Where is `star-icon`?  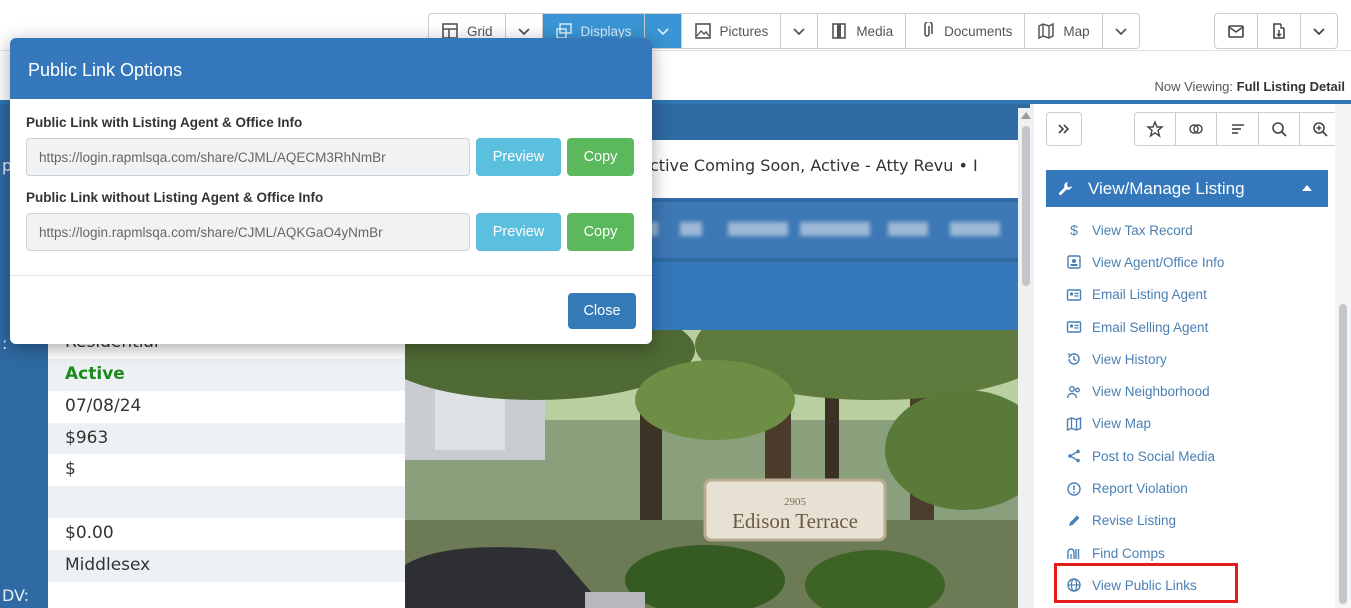
star-icon is located at coordinates (1155, 129).